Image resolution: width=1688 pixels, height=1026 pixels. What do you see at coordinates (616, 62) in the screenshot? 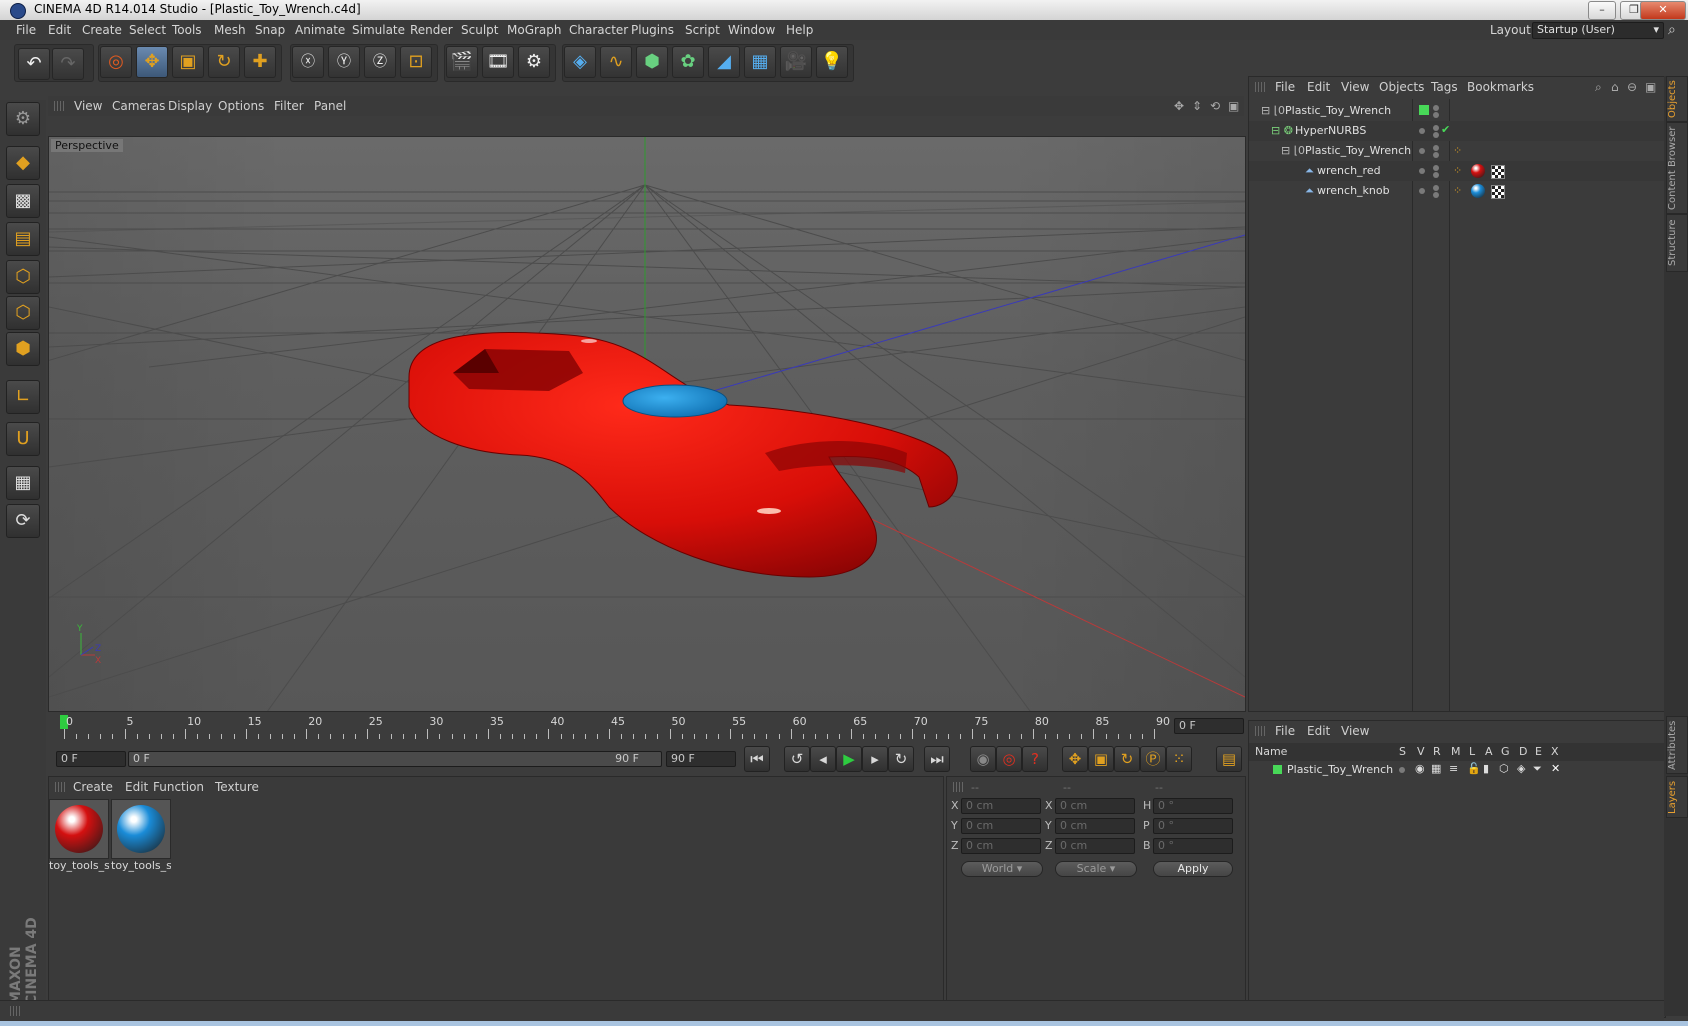
I see `spline-button: ∿` at bounding box center [616, 62].